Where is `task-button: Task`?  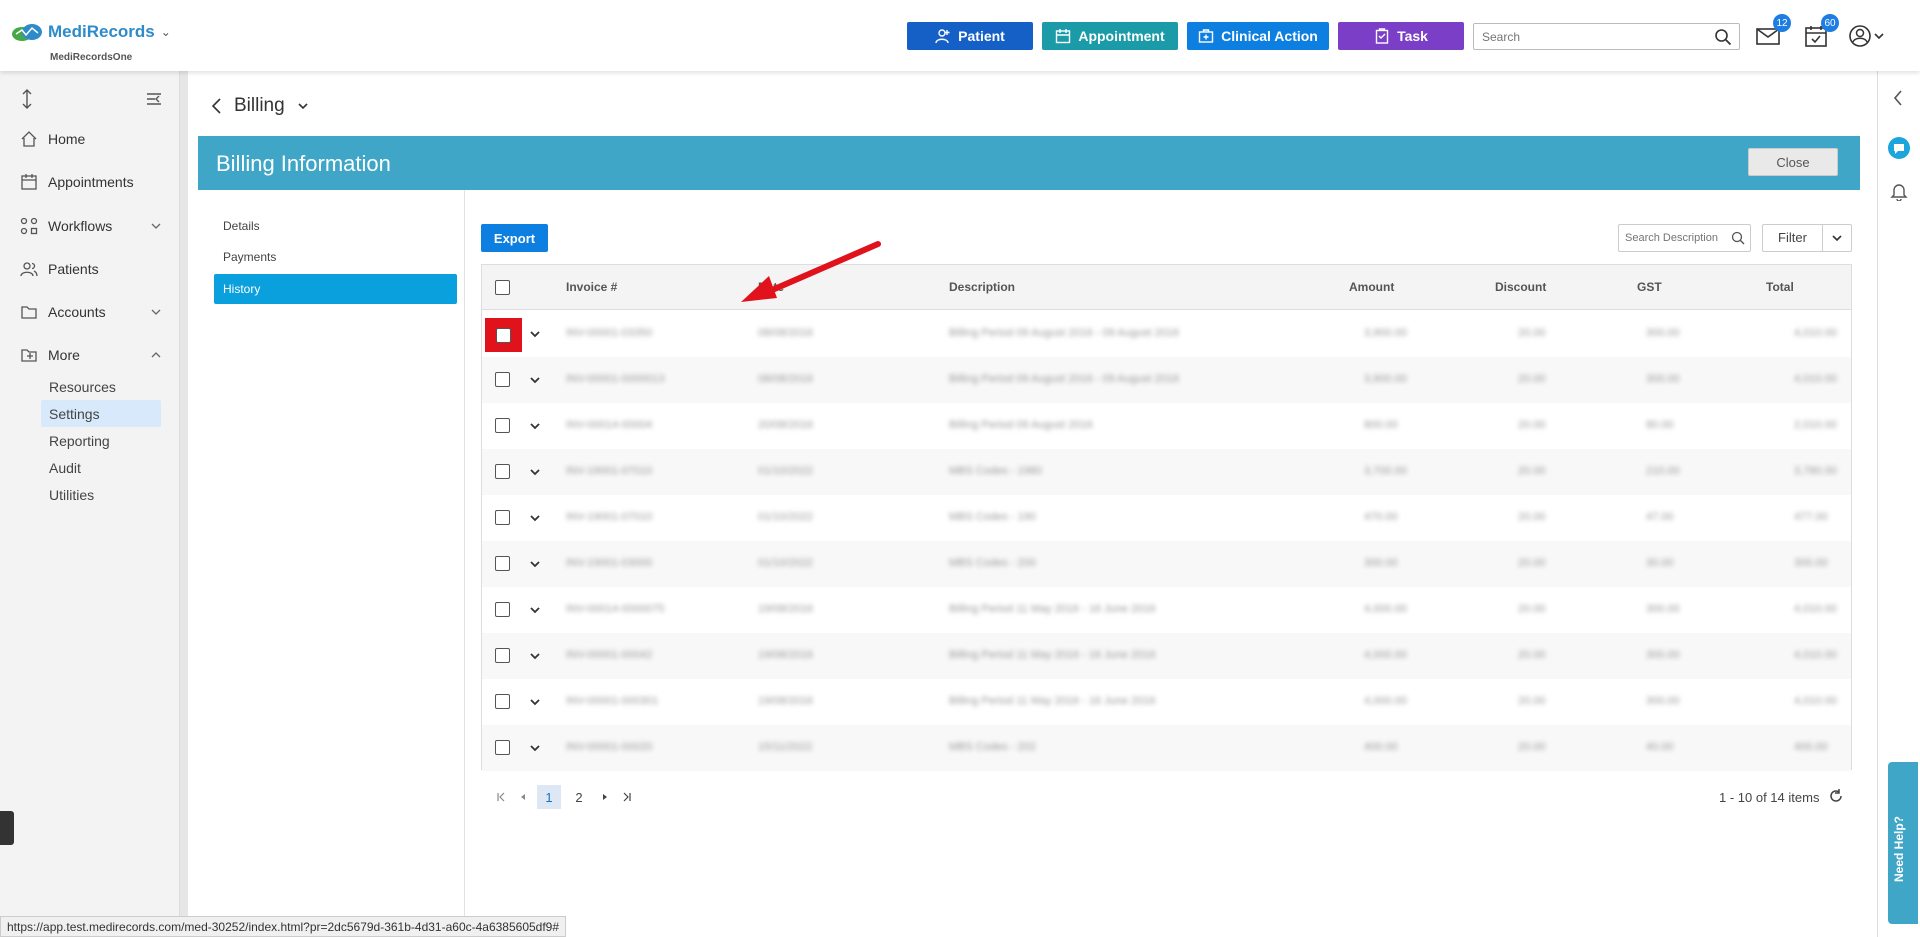 task-button: Task is located at coordinates (1401, 36).